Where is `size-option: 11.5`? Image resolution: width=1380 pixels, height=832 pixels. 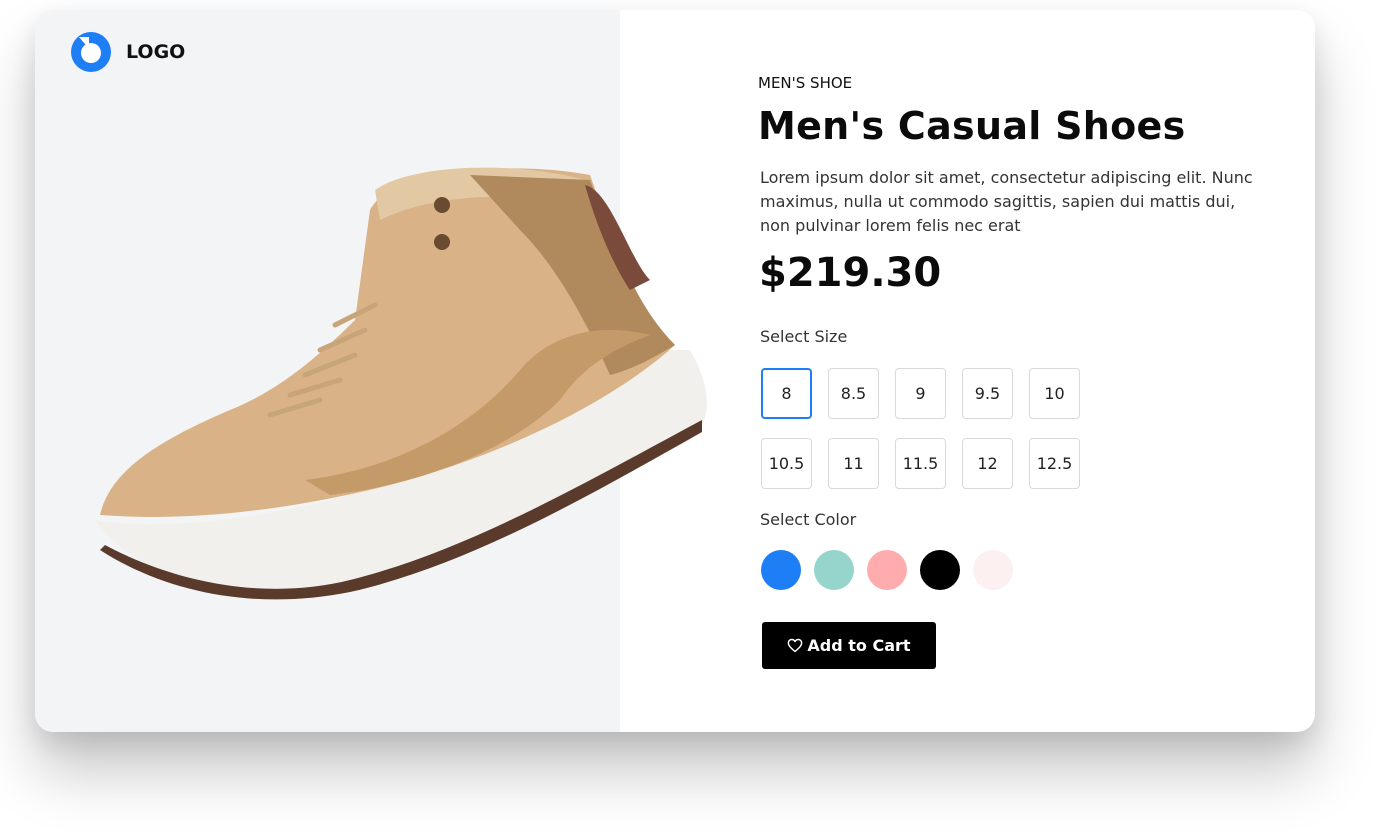
size-option: 11.5 is located at coordinates (920, 463).